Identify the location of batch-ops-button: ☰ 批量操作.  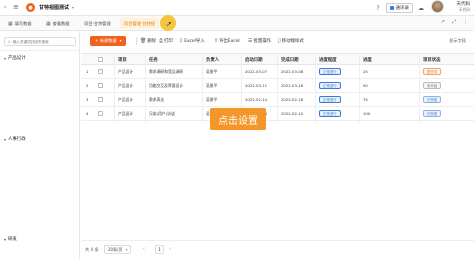
(259, 41).